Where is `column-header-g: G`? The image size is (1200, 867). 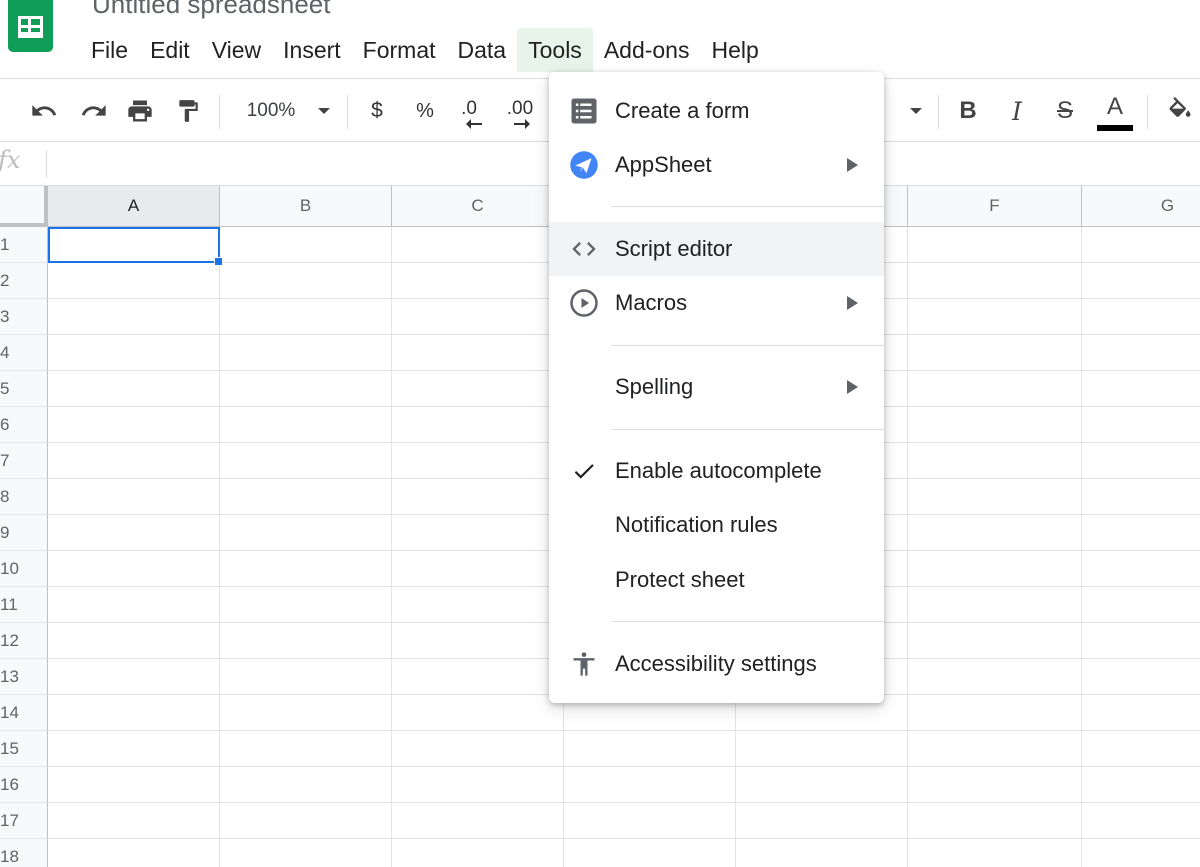 column-header-g: G is located at coordinates (1141, 206).